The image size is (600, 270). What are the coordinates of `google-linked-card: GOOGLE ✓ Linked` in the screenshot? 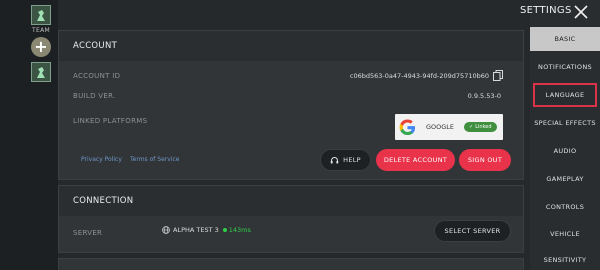 It's located at (449, 127).